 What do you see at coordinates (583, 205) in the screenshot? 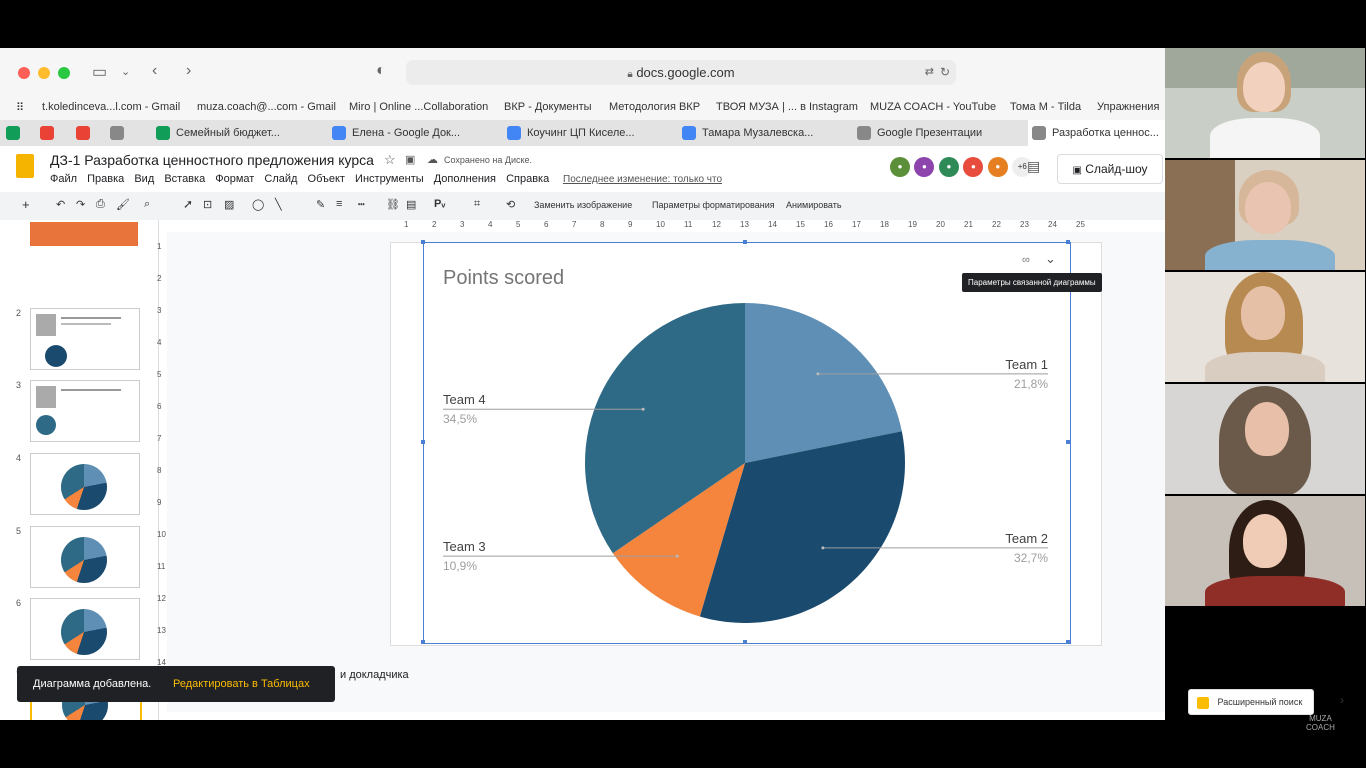
I see `replace-image-button: Заменить изображение` at bounding box center [583, 205].